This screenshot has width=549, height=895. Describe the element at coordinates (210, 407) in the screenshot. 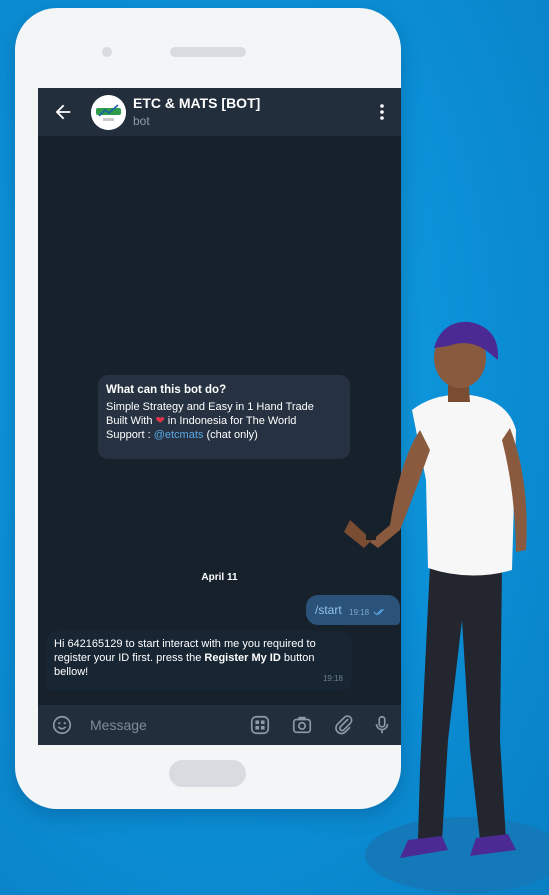

I see `info-card-line1: Simple Strategy and Easy in 1 Hand Trade` at that location.